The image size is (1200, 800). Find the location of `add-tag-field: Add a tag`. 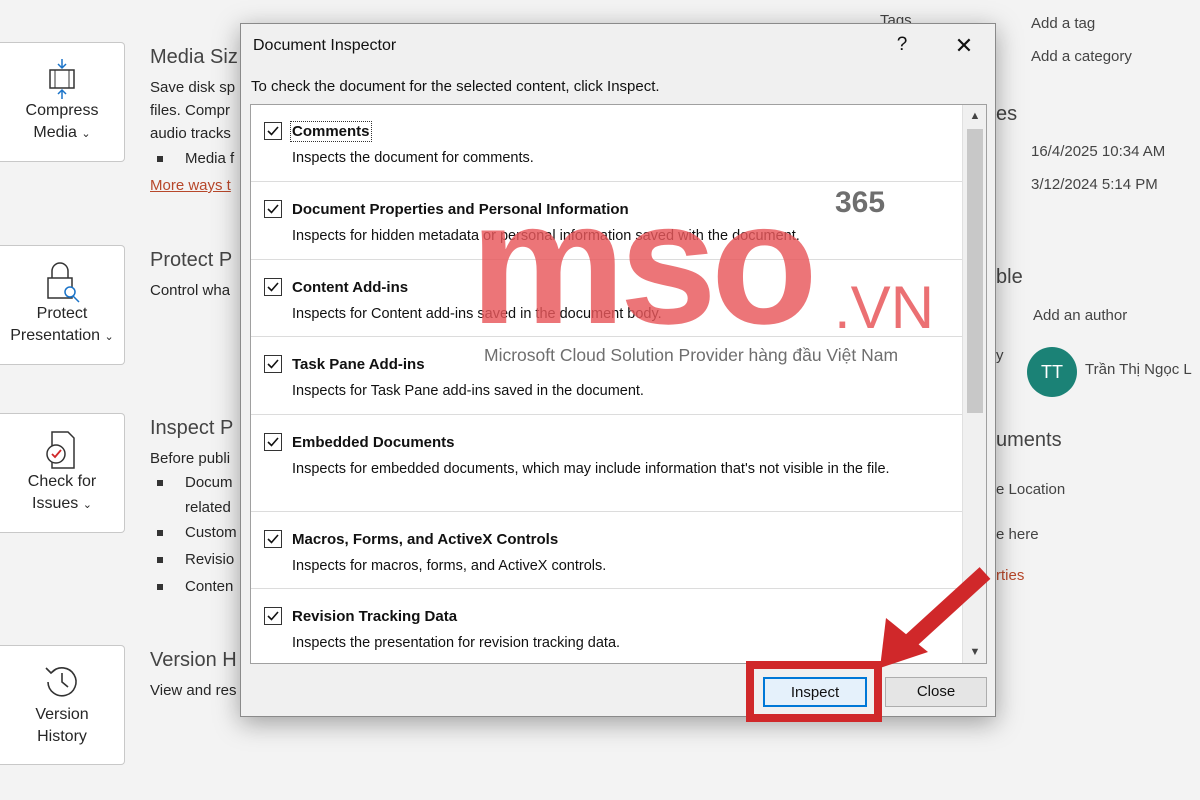

add-tag-field: Add a tag is located at coordinates (1063, 23).